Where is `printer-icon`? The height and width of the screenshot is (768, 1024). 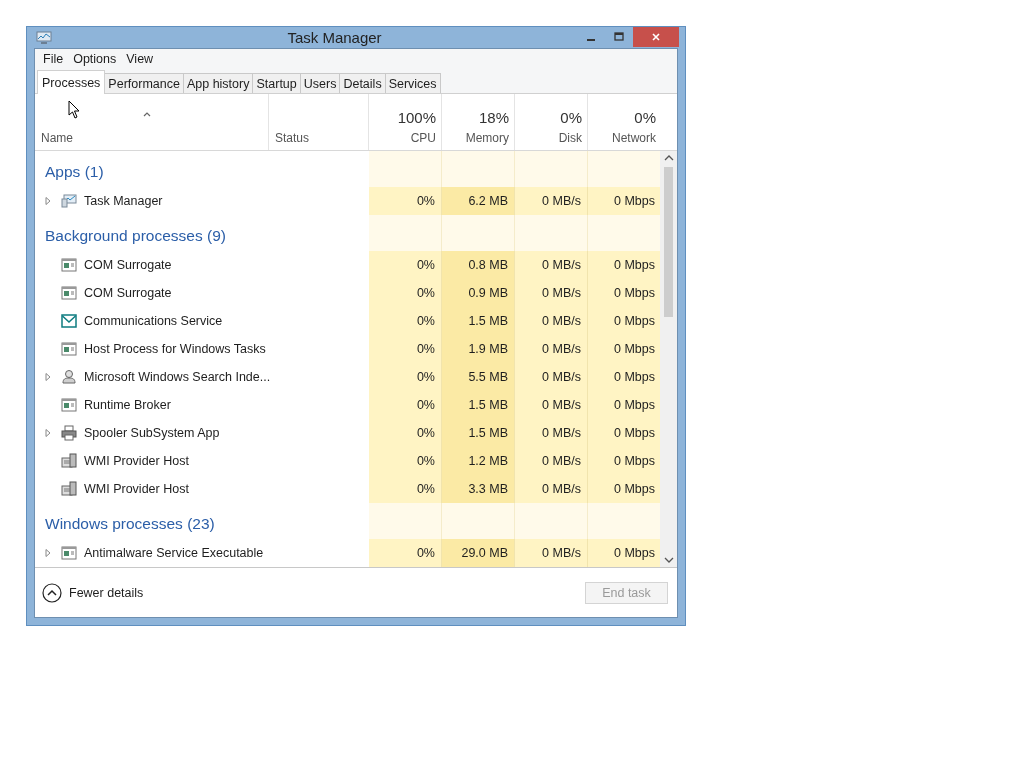 printer-icon is located at coordinates (69, 433).